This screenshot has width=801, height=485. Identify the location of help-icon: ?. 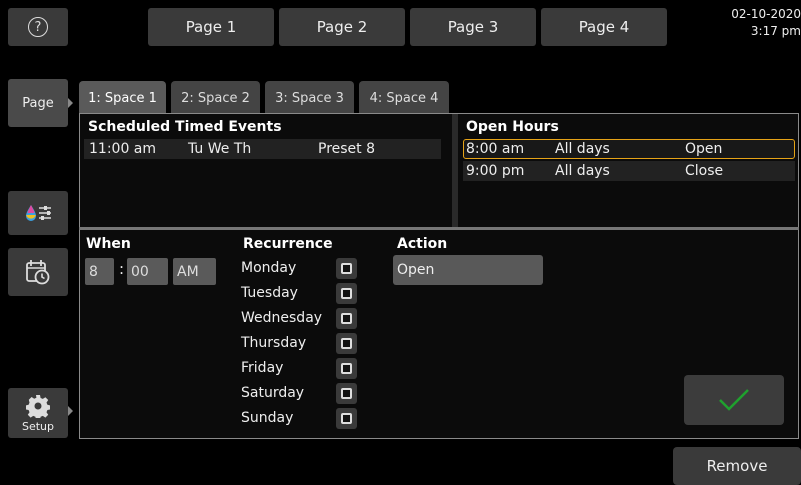
(38, 27).